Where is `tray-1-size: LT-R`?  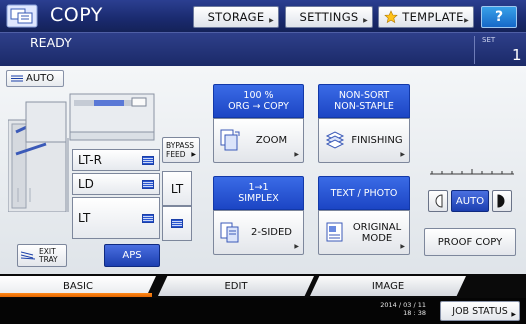 tray-1-size: LT-R is located at coordinates (90, 160).